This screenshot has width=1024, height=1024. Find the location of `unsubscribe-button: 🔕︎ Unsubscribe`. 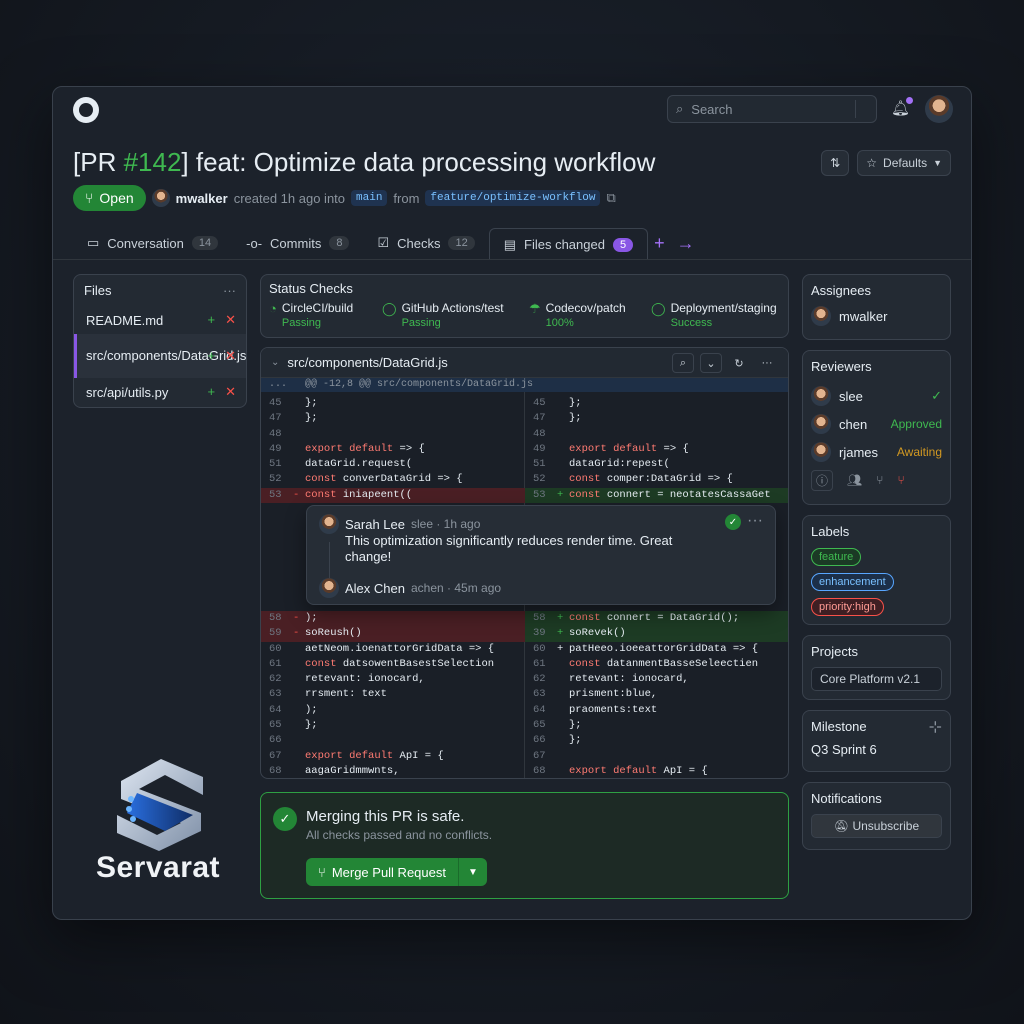

unsubscribe-button: 🔕︎ Unsubscribe is located at coordinates (876, 826).